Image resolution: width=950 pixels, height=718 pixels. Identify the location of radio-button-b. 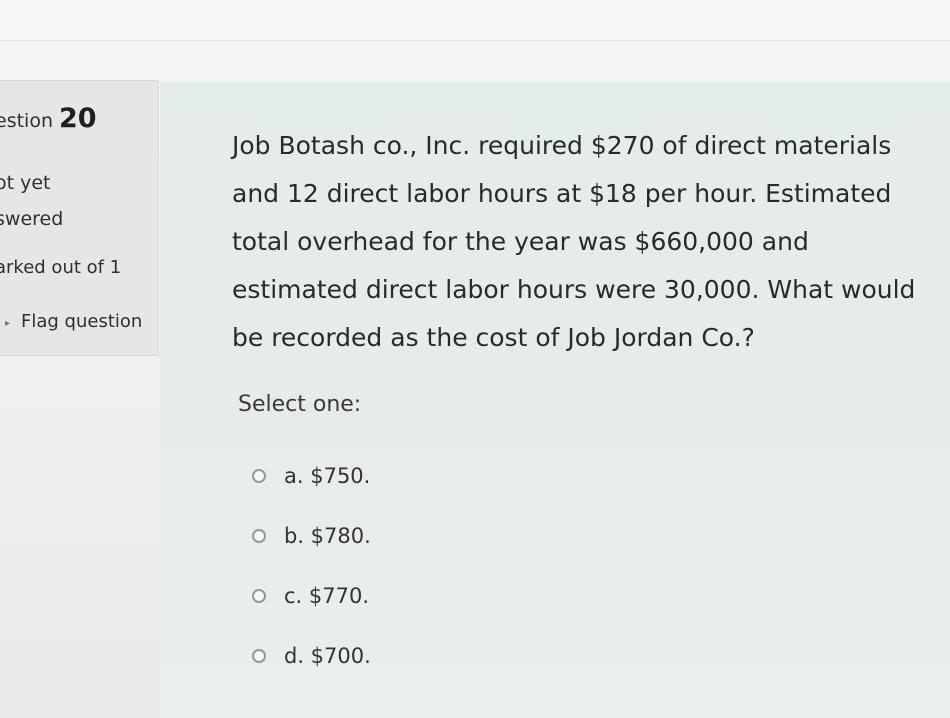
(259, 536).